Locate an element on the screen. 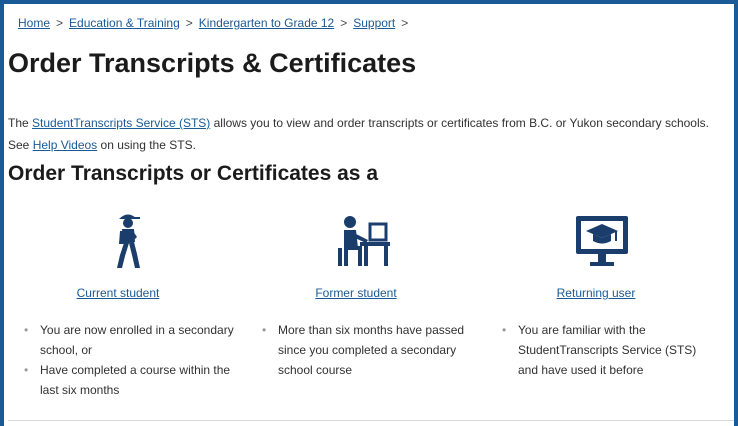  current-student-link: Current student is located at coordinates (118, 293).